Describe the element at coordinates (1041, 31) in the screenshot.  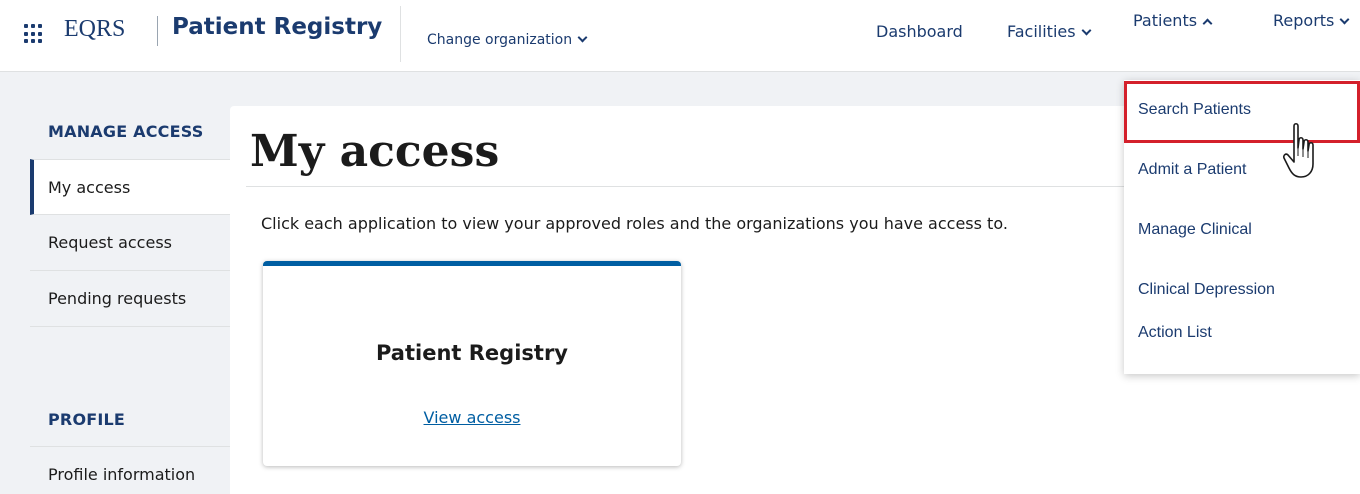
I see `nav-facilities-label: Facilities` at that location.